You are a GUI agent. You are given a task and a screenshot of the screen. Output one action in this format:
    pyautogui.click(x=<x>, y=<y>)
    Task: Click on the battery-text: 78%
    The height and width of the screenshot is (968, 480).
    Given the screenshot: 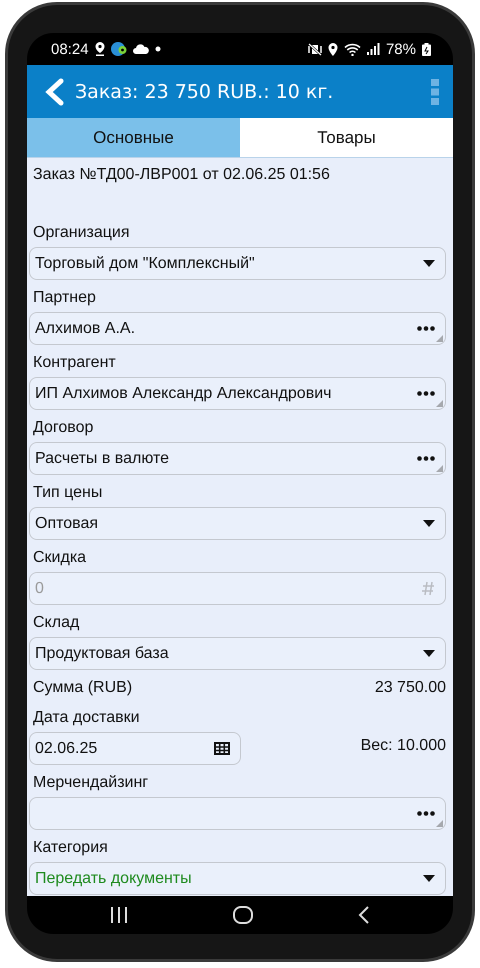 What is the action you would take?
    pyautogui.click(x=401, y=49)
    